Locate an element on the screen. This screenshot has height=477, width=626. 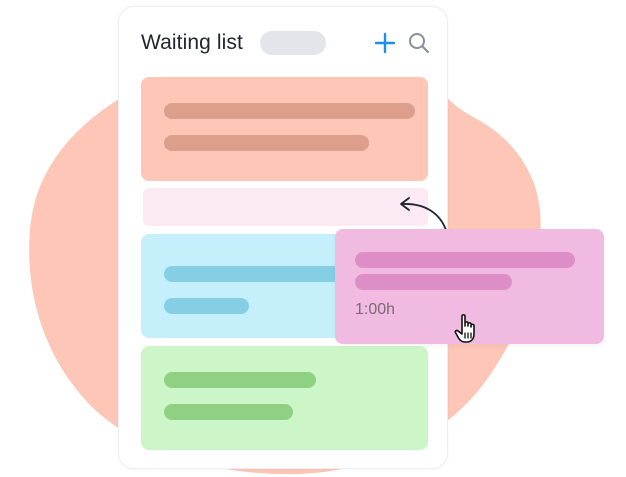
duration-label: 1:00h is located at coordinates (375, 309).